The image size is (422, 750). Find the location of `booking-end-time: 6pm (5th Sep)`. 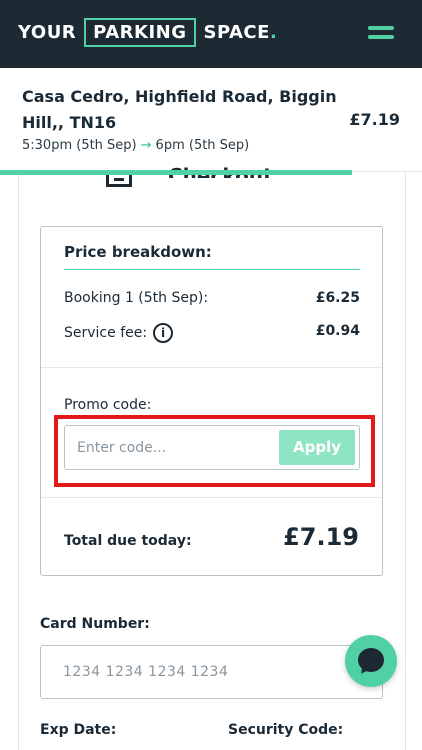

booking-end-time: 6pm (5th Sep) is located at coordinates (202, 145).